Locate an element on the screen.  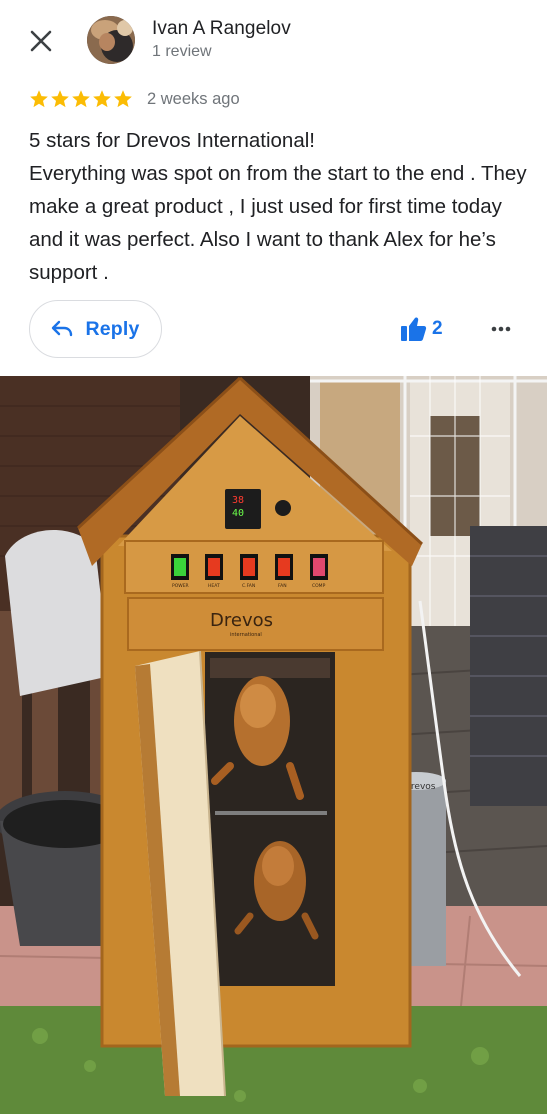
panel-label: POWER is located at coordinates (180, 586).